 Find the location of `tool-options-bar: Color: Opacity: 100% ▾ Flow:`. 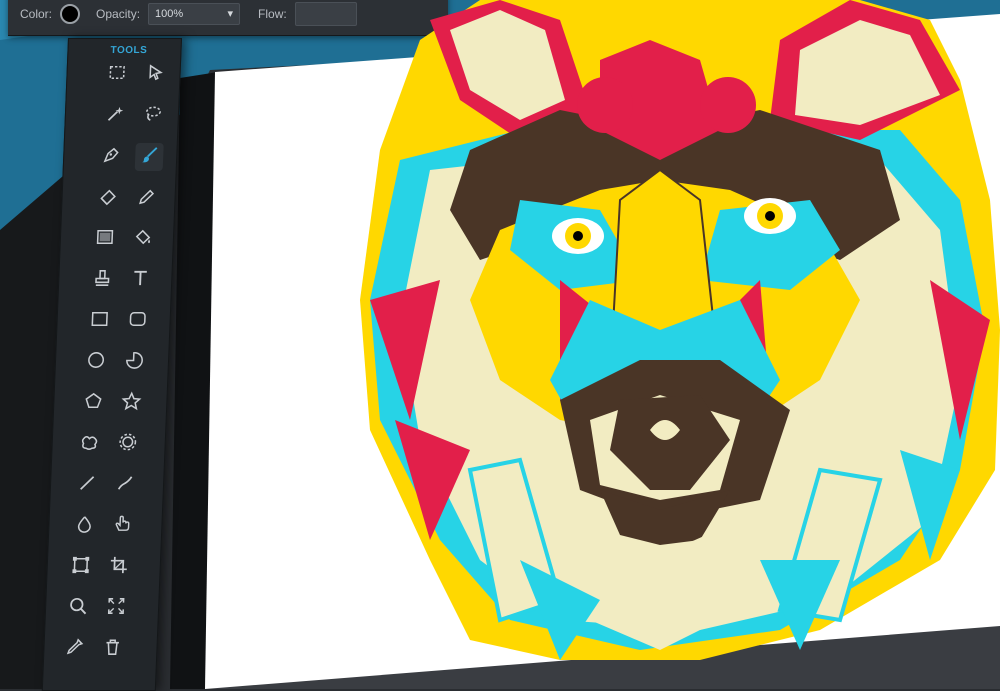

tool-options-bar: Color: Opacity: 100% ▾ Flow: is located at coordinates (228, 18).